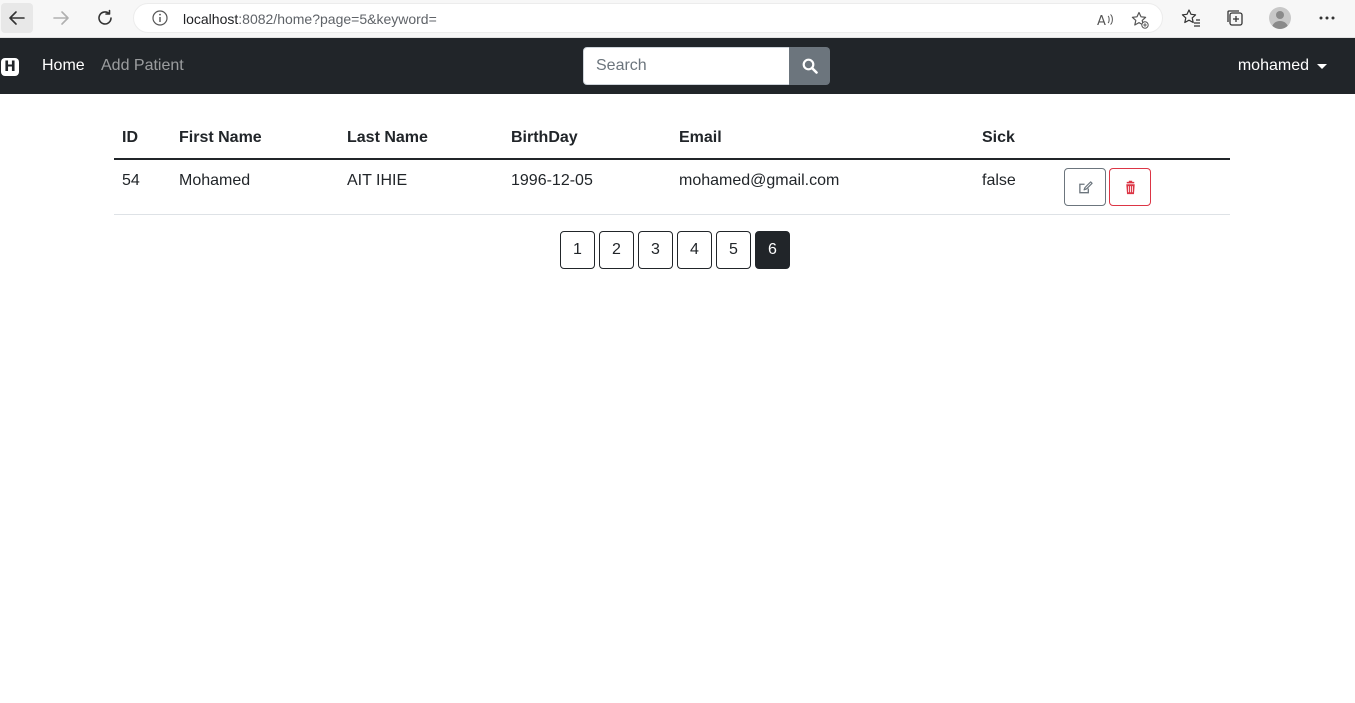 Image resolution: width=1355 pixels, height=703 pixels. Describe the element at coordinates (675, 250) in the screenshot. I see `pagination: 1 2 3 4 5 6` at that location.